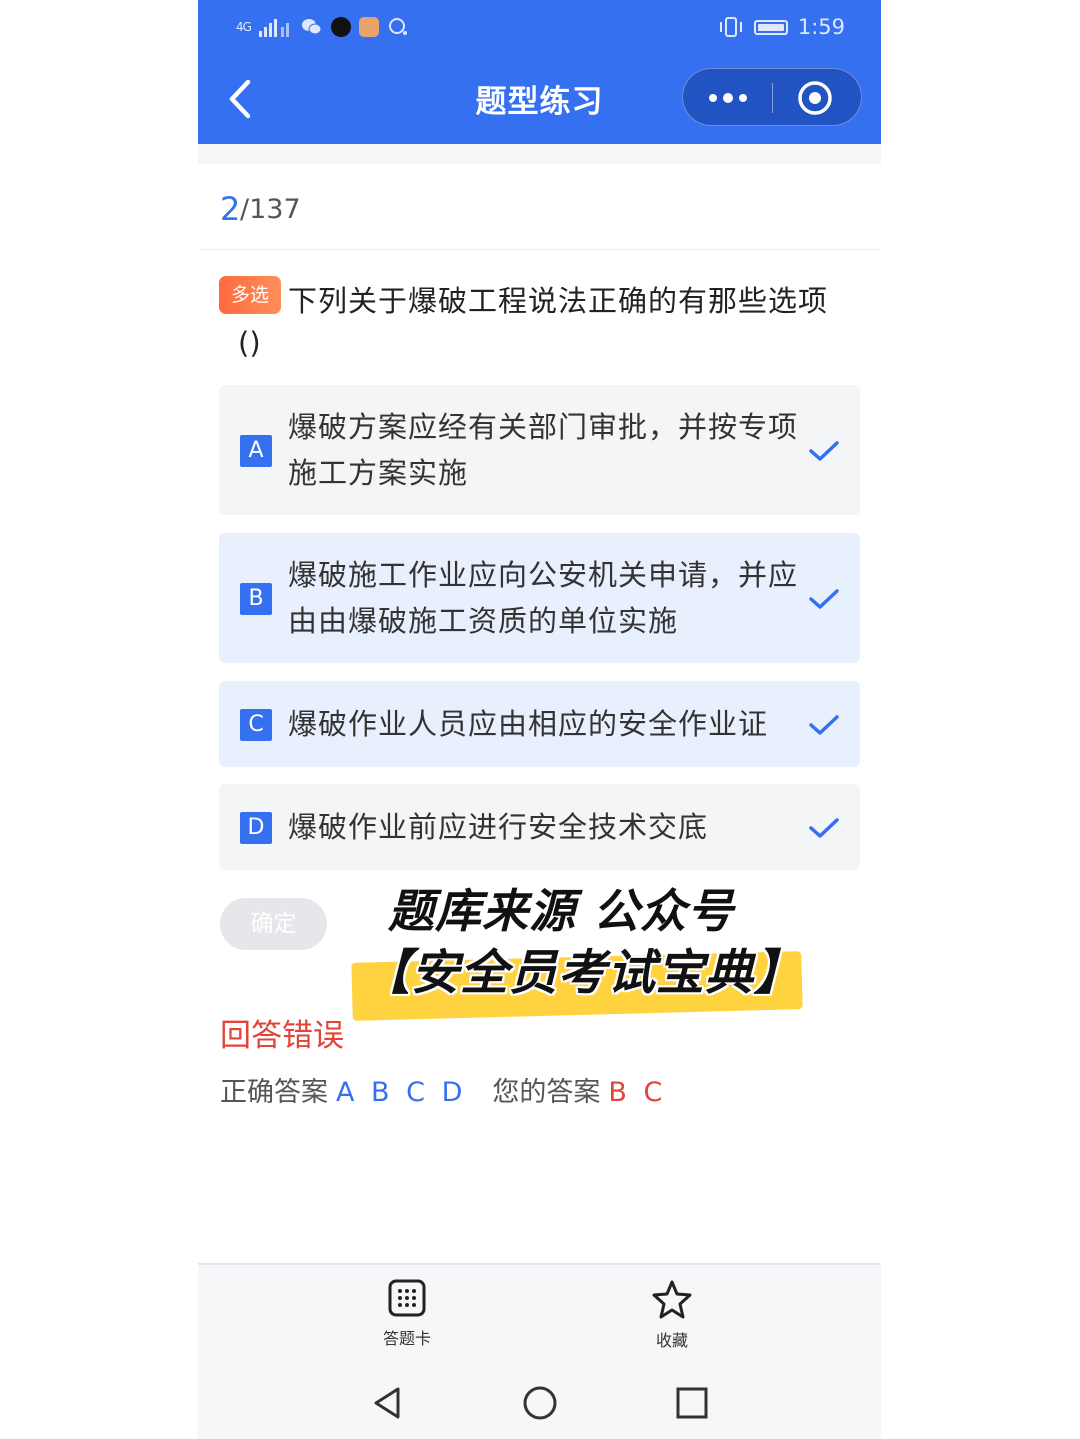 The image size is (1080, 1439). Describe the element at coordinates (368, 27) in the screenshot. I see `app-icon` at that location.